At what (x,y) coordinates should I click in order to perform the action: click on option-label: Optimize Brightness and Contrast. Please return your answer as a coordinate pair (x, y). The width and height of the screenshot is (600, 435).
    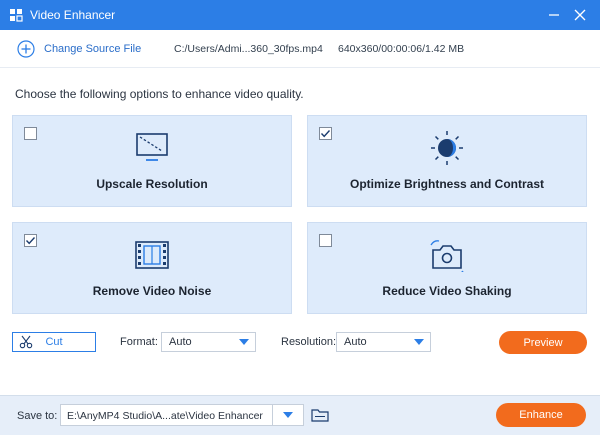
    Looking at the image, I should click on (447, 184).